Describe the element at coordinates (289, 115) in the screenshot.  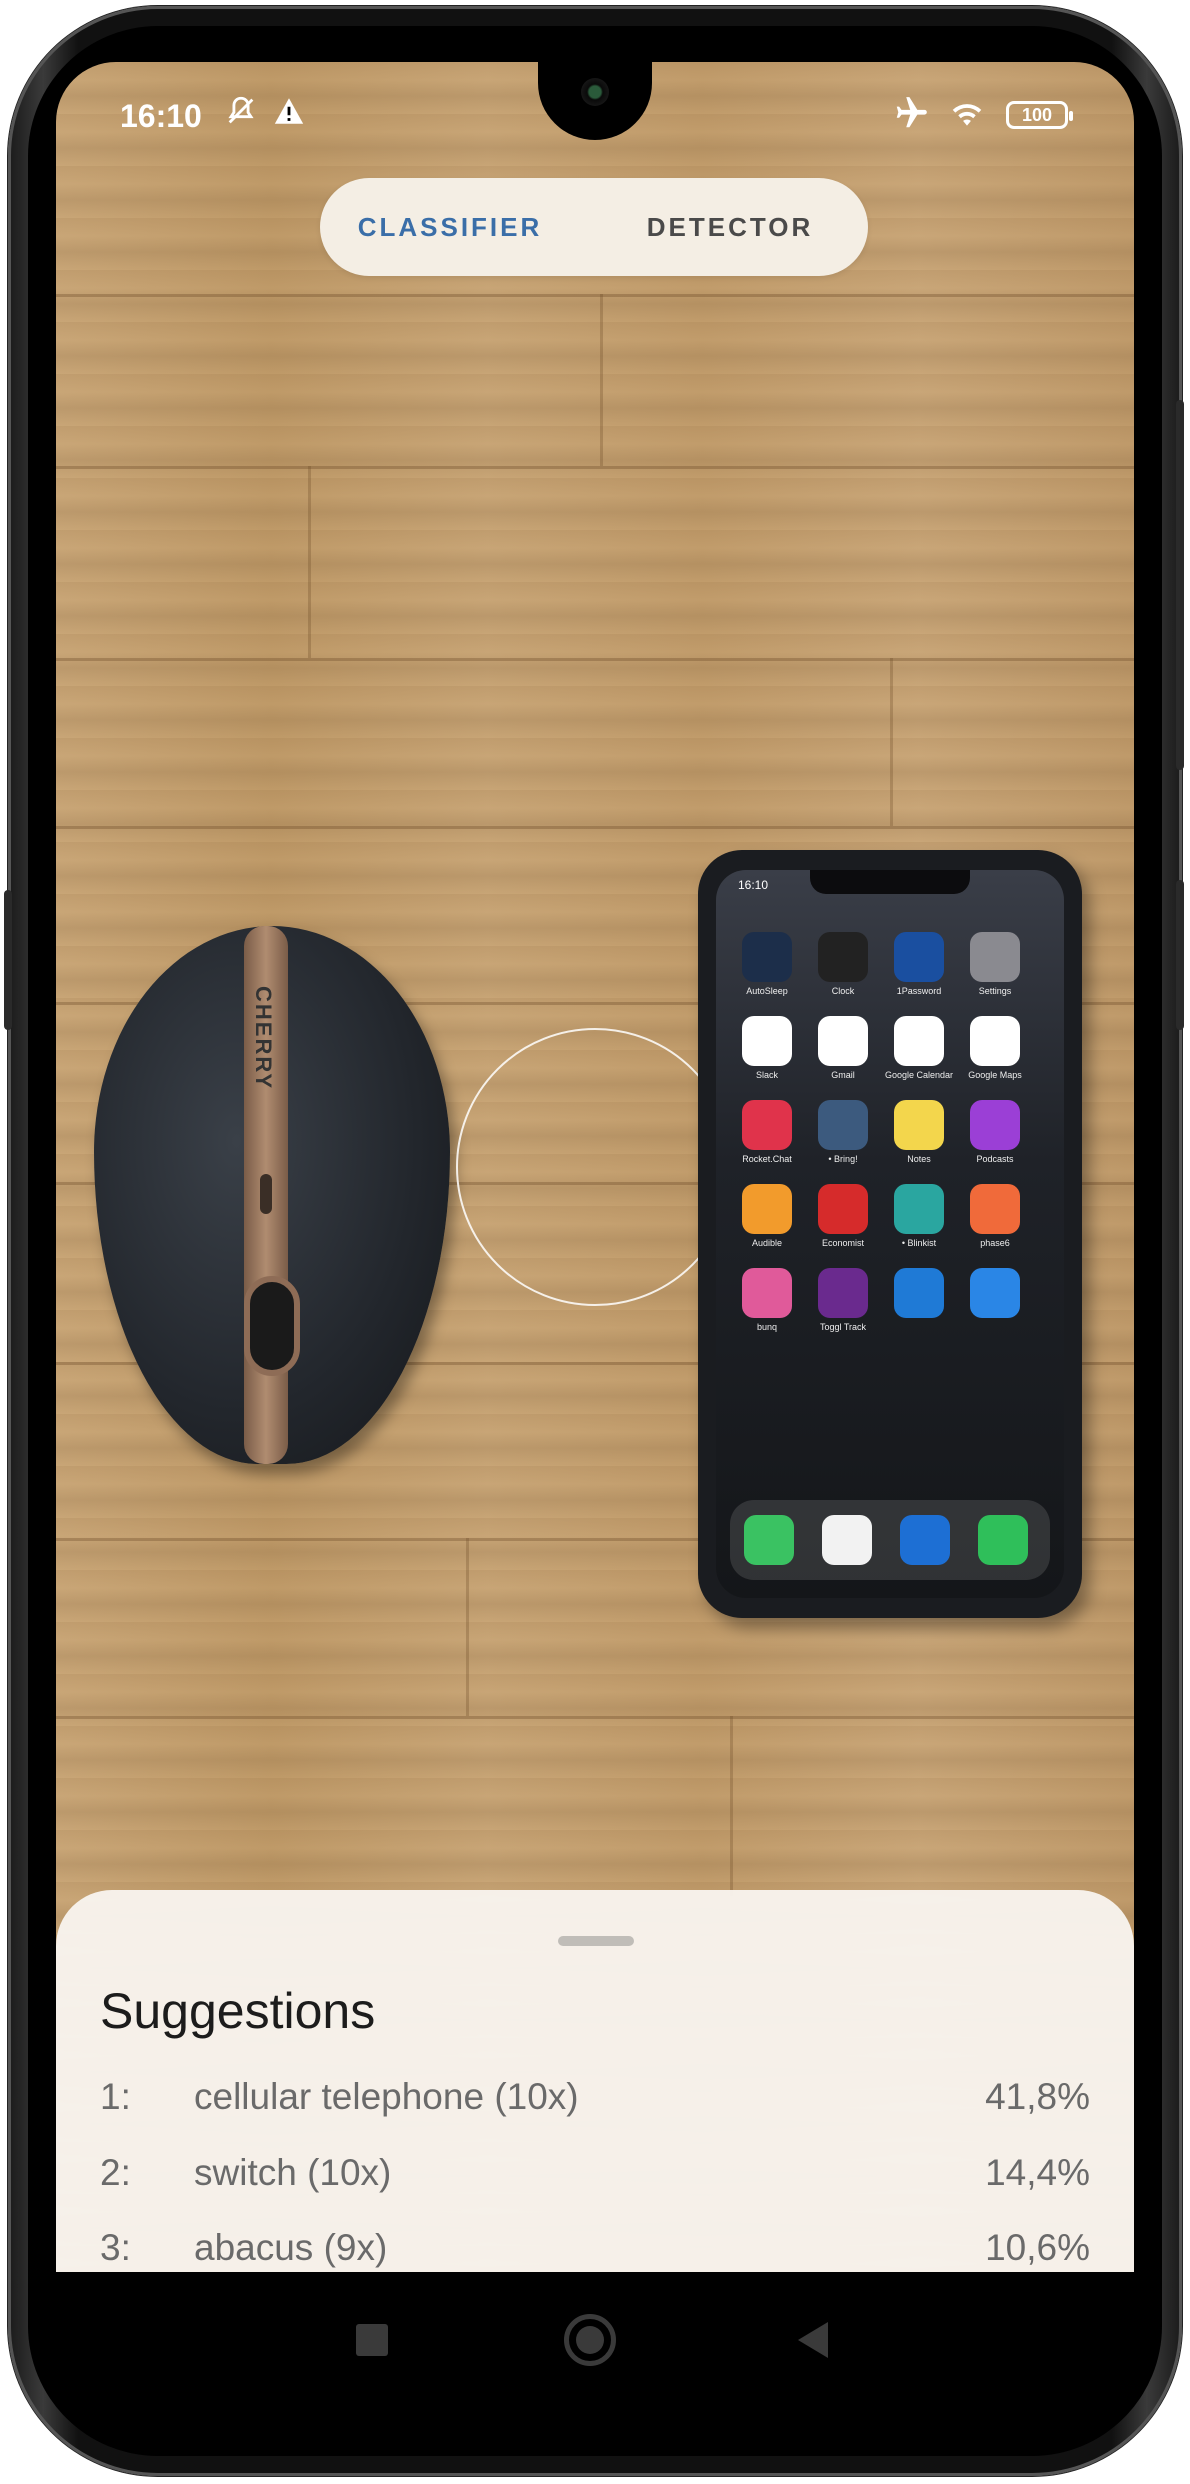
I see `warning-icon` at that location.